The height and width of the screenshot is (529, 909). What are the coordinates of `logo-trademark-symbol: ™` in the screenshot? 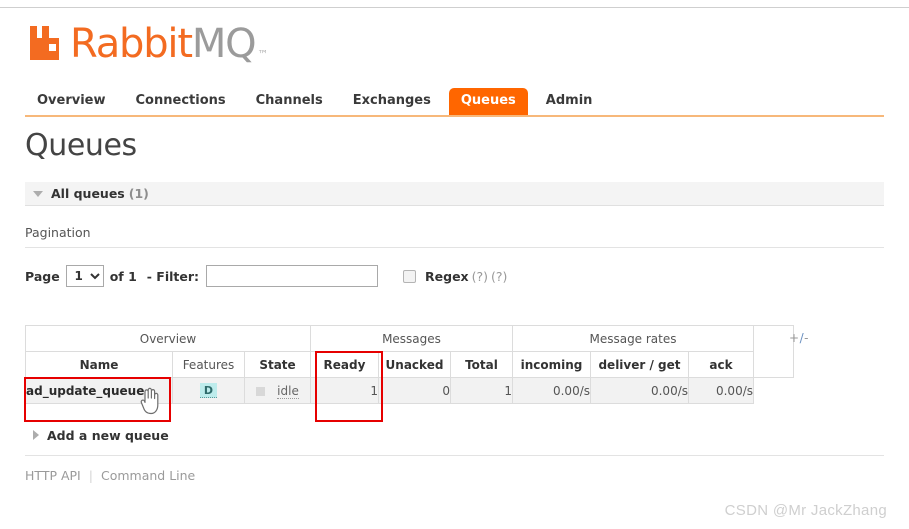 It's located at (263, 54).